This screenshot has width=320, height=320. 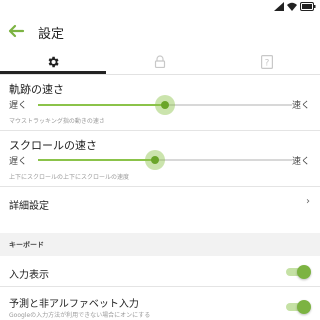 I want to click on predictive-input-row: 予測と非アルファベット入力 Googleの入力方法が利用できない場合にオンにする, so click(x=160, y=303).